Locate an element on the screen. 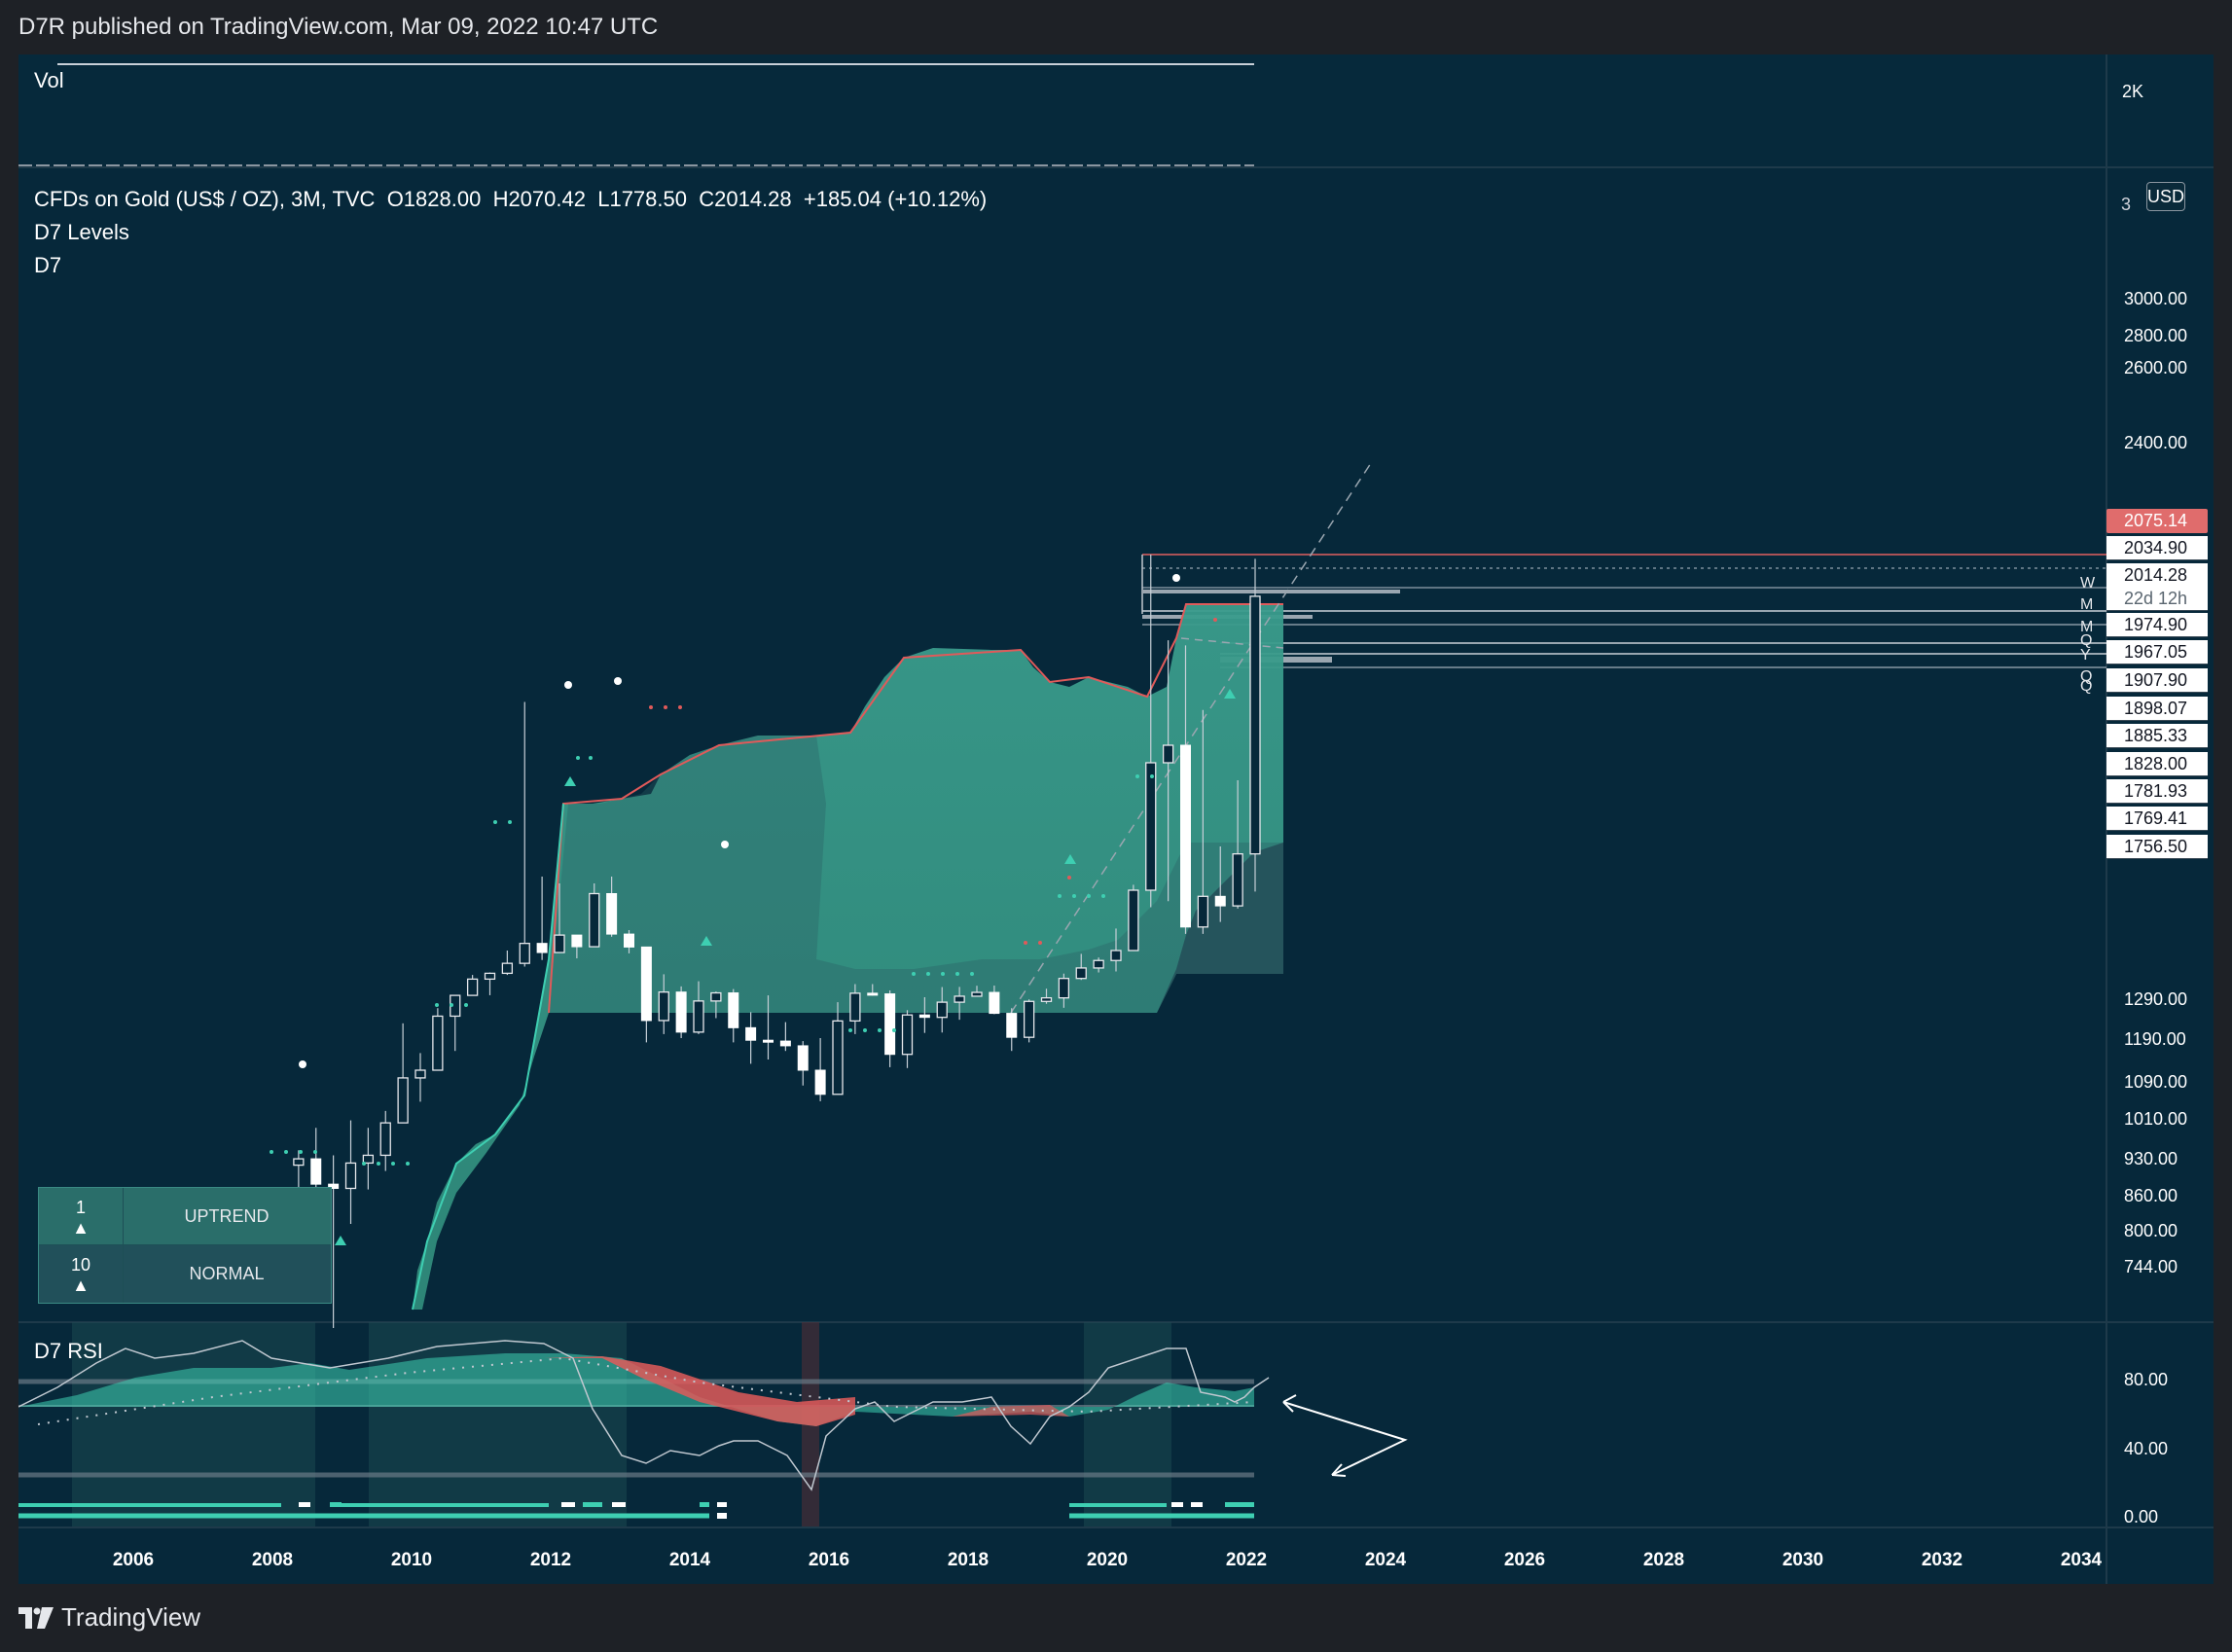 Image resolution: width=2232 pixels, height=1652 pixels. brand-name: TradingView is located at coordinates (131, 1617).